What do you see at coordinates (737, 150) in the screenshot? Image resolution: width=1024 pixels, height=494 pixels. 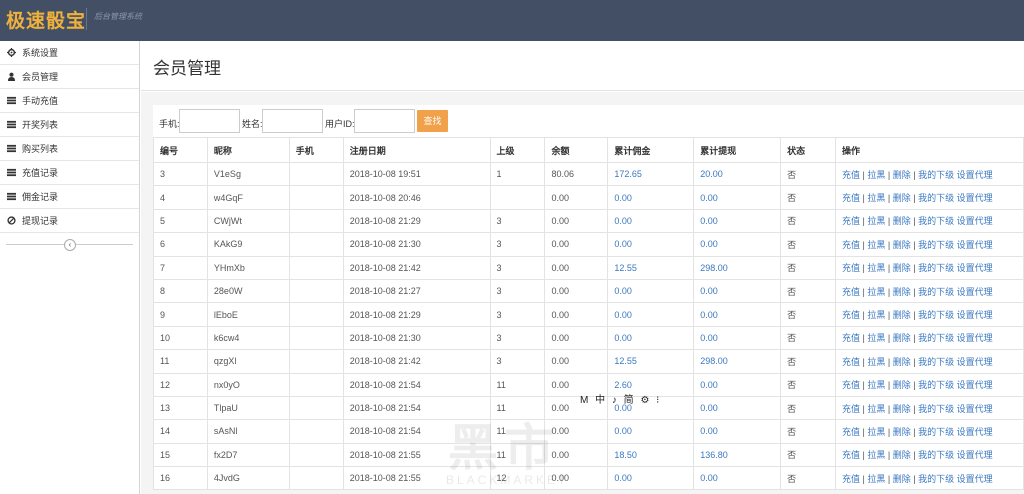 I see `column-header-withdrawn: 累计提现` at bounding box center [737, 150].